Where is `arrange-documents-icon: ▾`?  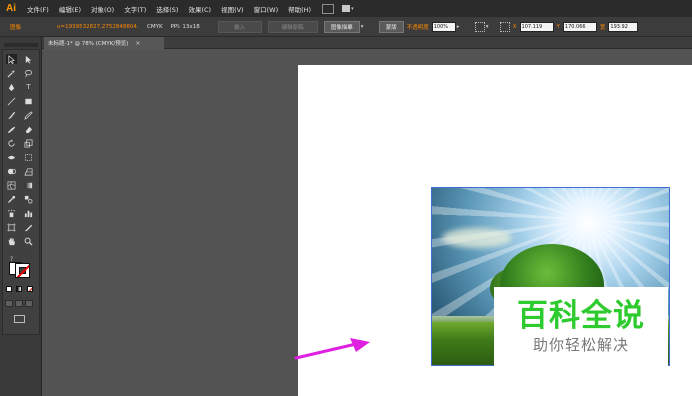 arrange-documents-icon: ▾ is located at coordinates (349, 9).